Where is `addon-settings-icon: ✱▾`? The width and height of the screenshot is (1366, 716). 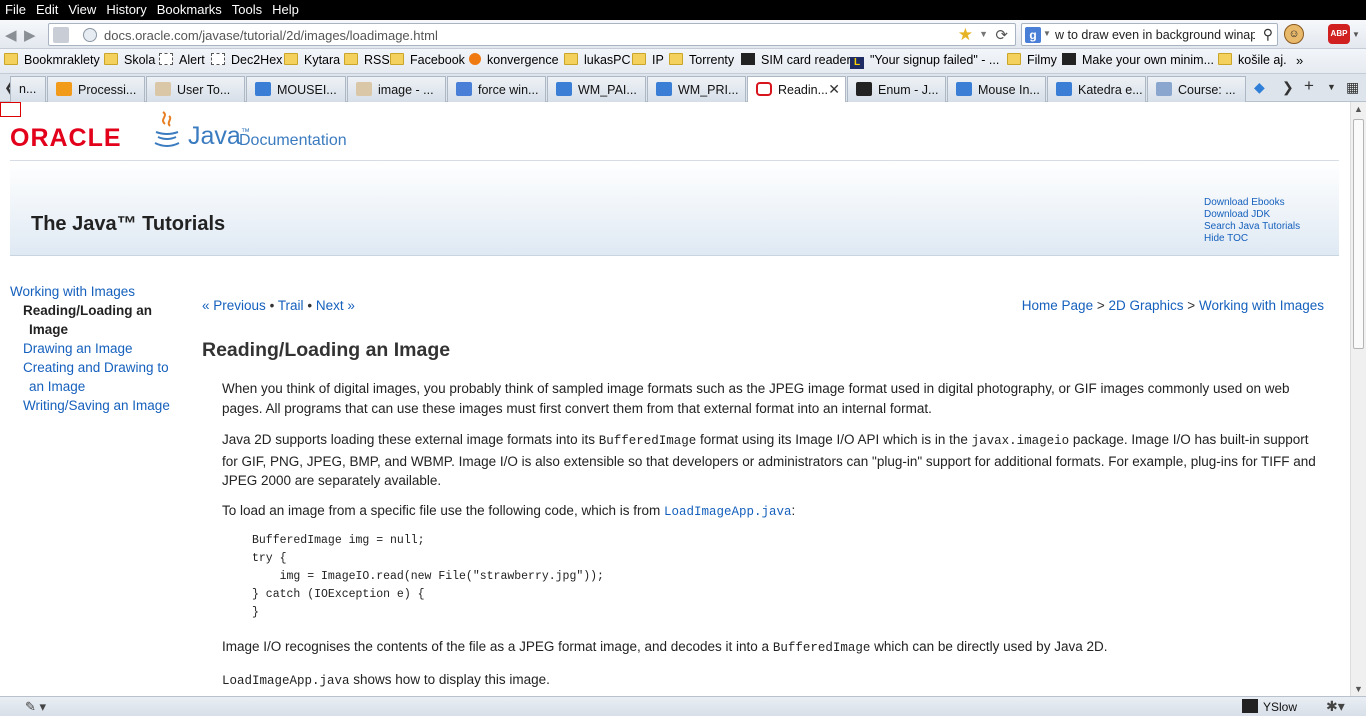
addon-settings-icon: ✱▾ is located at coordinates (1335, 706).